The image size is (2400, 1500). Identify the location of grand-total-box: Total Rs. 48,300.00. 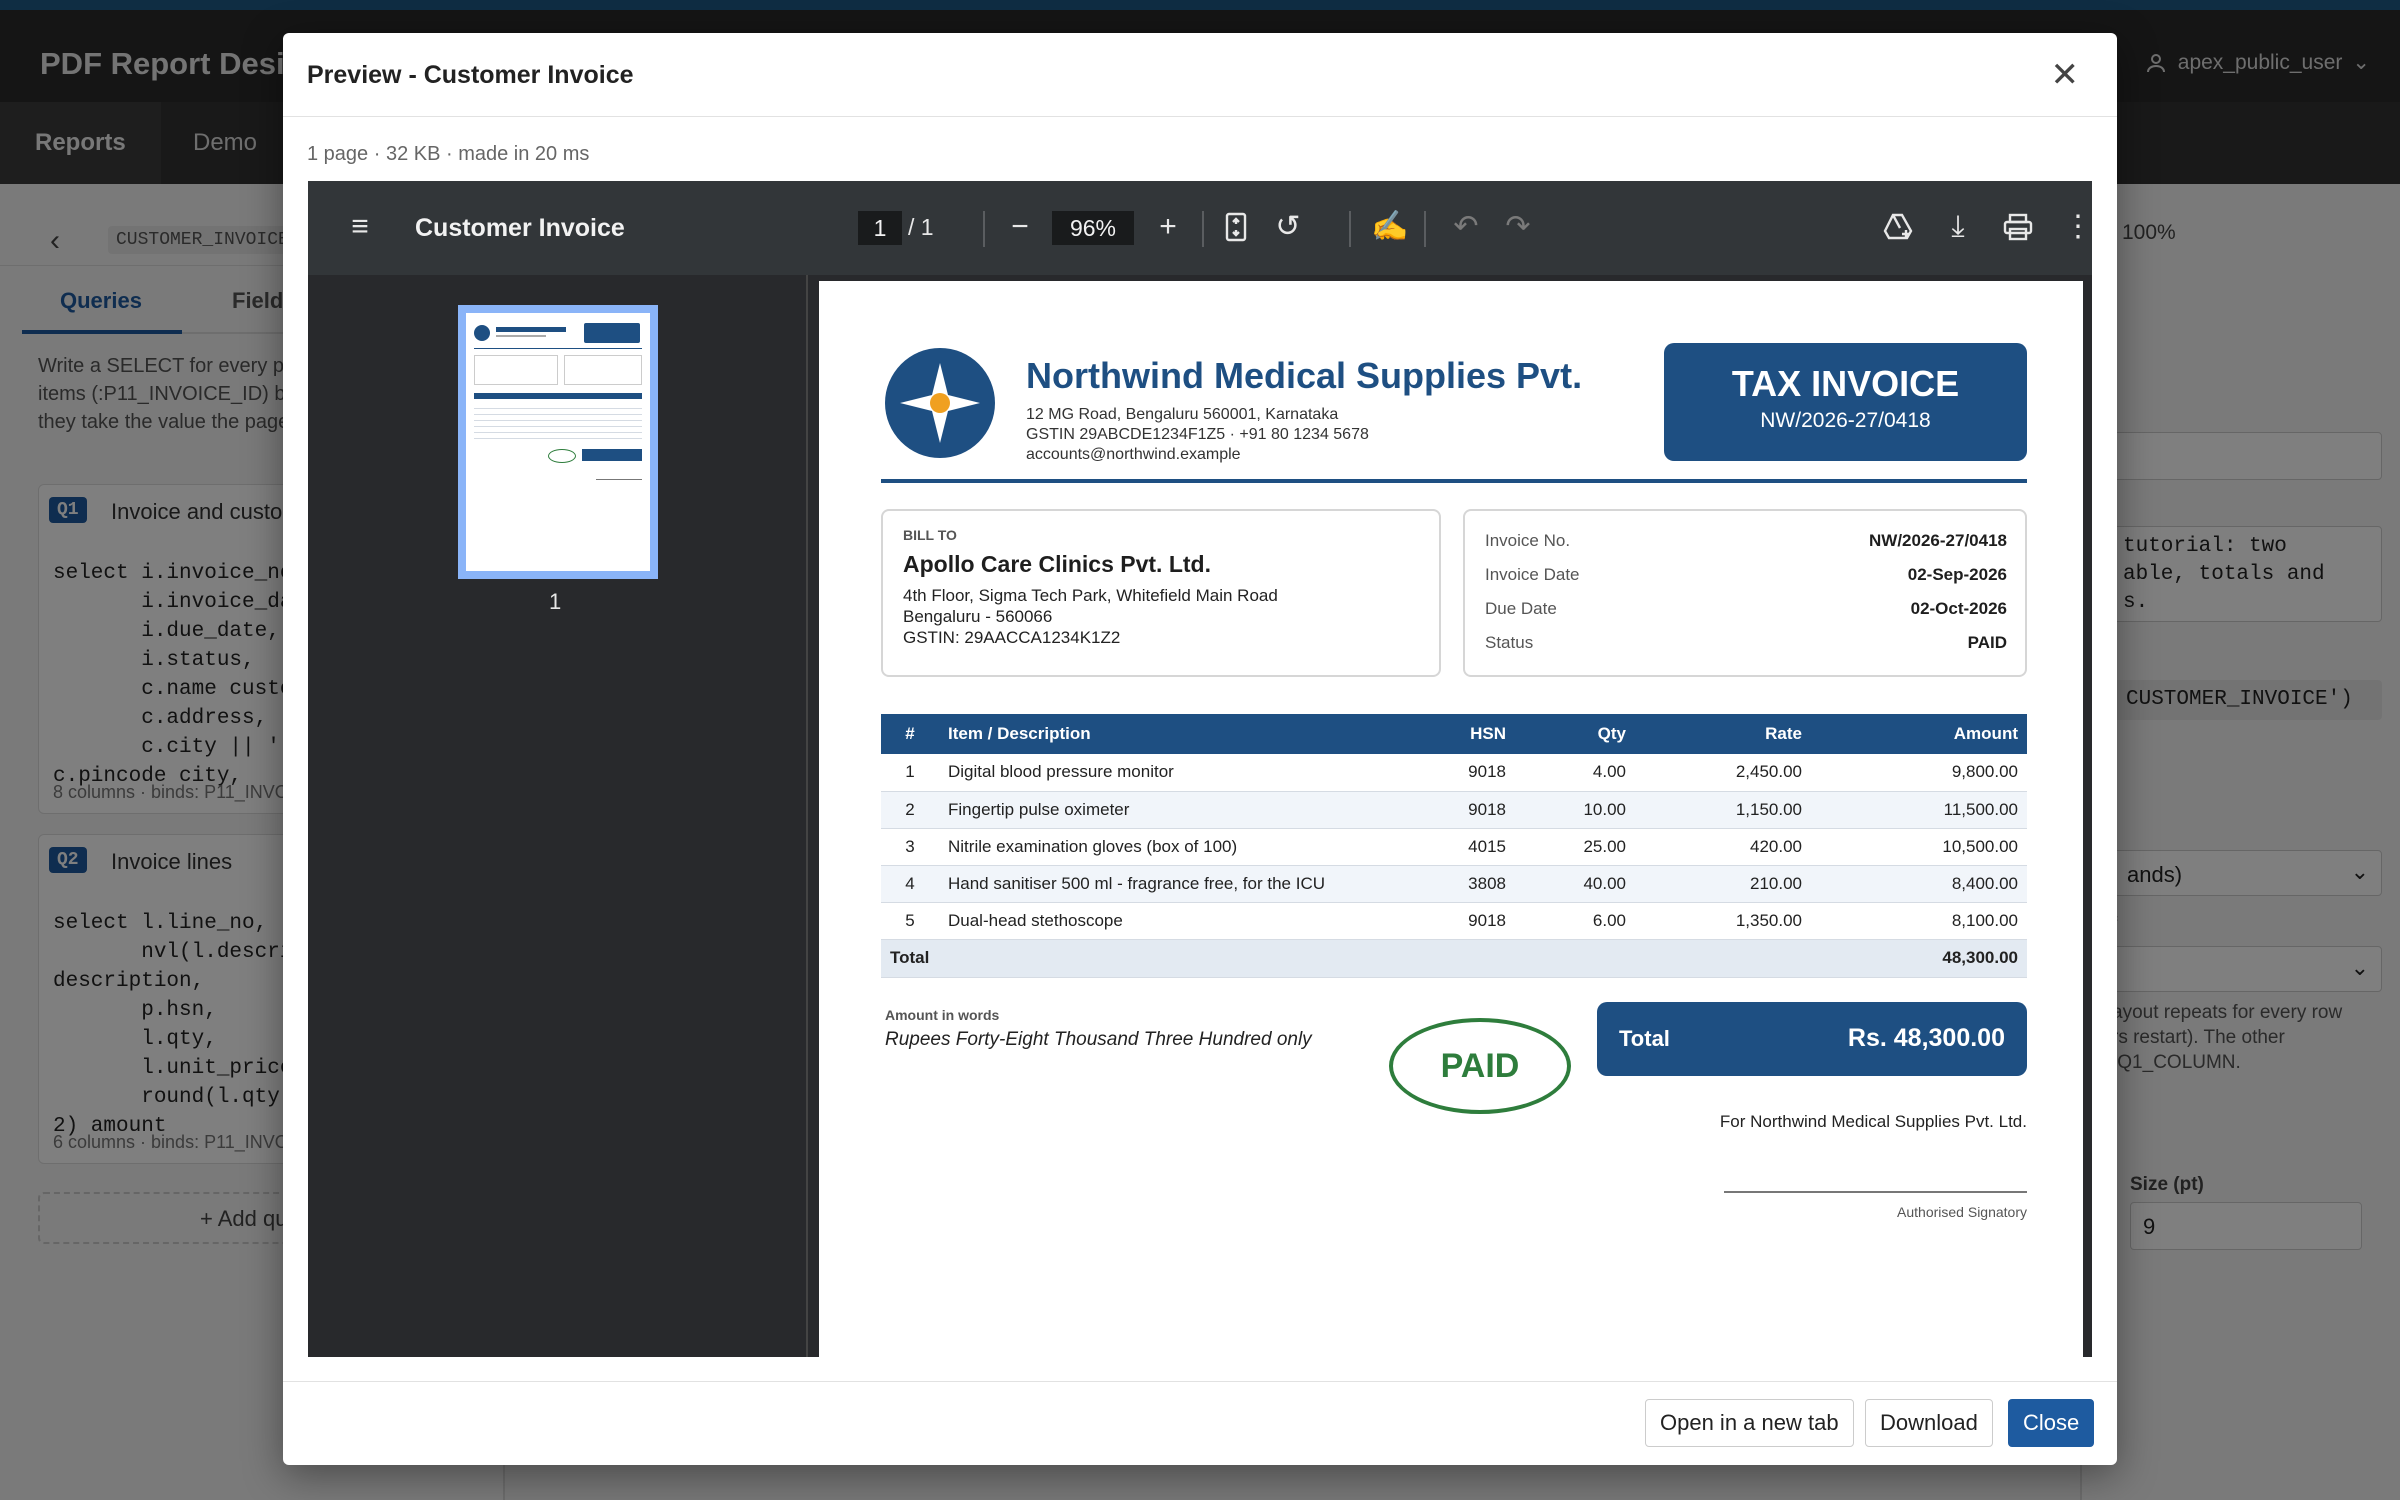
(1812, 1039).